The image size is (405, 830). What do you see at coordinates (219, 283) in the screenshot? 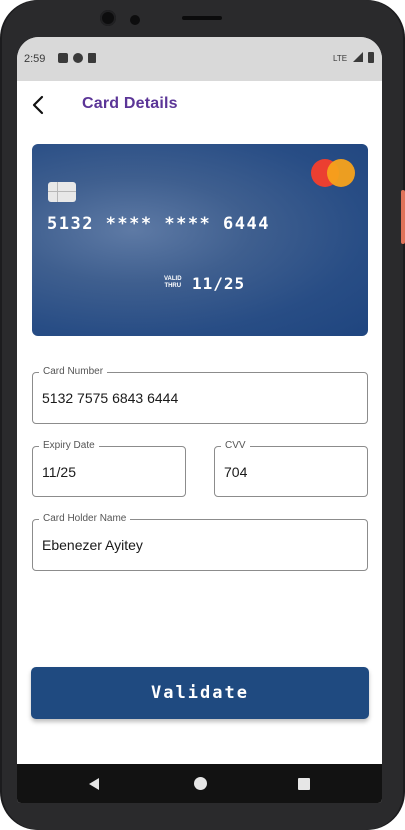
I see `expiry-display: 11/25` at bounding box center [219, 283].